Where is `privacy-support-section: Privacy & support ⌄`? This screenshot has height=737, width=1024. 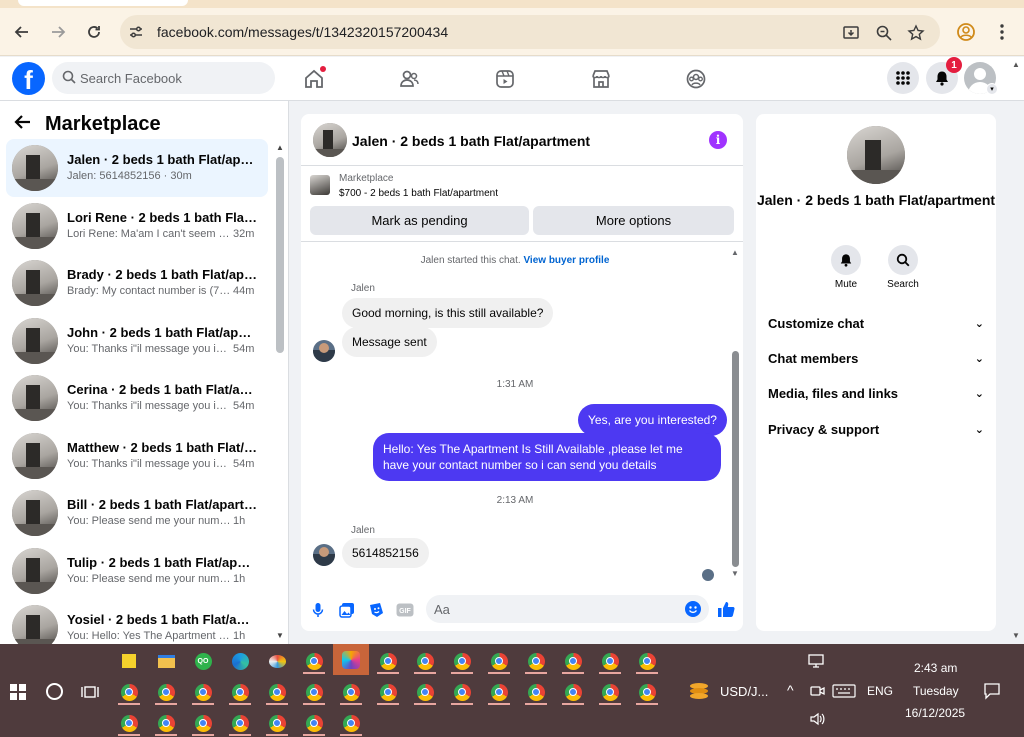
privacy-support-section: Privacy & support ⌄ is located at coordinates (876, 429).